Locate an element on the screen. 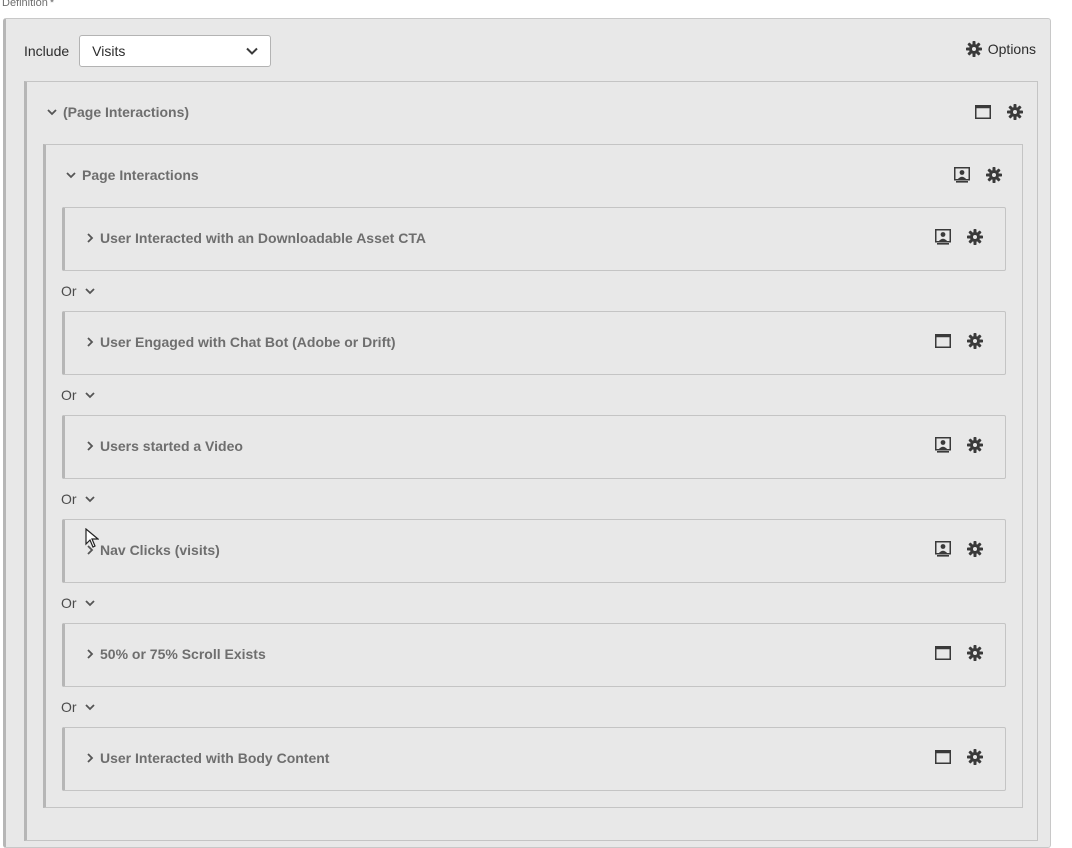  definition-label: Definition * is located at coordinates (28, 4).